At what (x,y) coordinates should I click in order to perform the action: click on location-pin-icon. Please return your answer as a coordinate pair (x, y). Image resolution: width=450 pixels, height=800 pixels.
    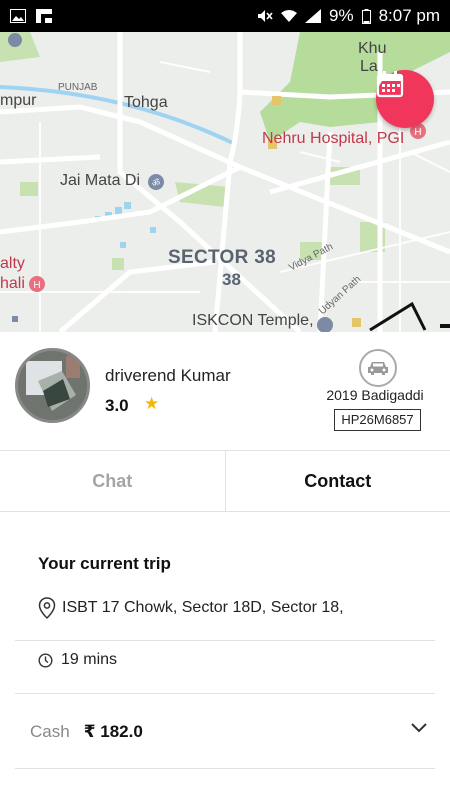
    Looking at the image, I should click on (47, 608).